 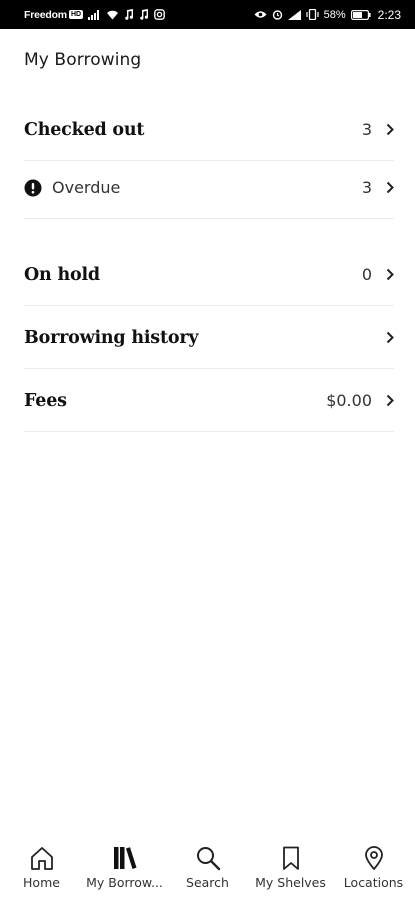 I want to click on status-bar-left: Freedom HD, so click(x=94, y=15).